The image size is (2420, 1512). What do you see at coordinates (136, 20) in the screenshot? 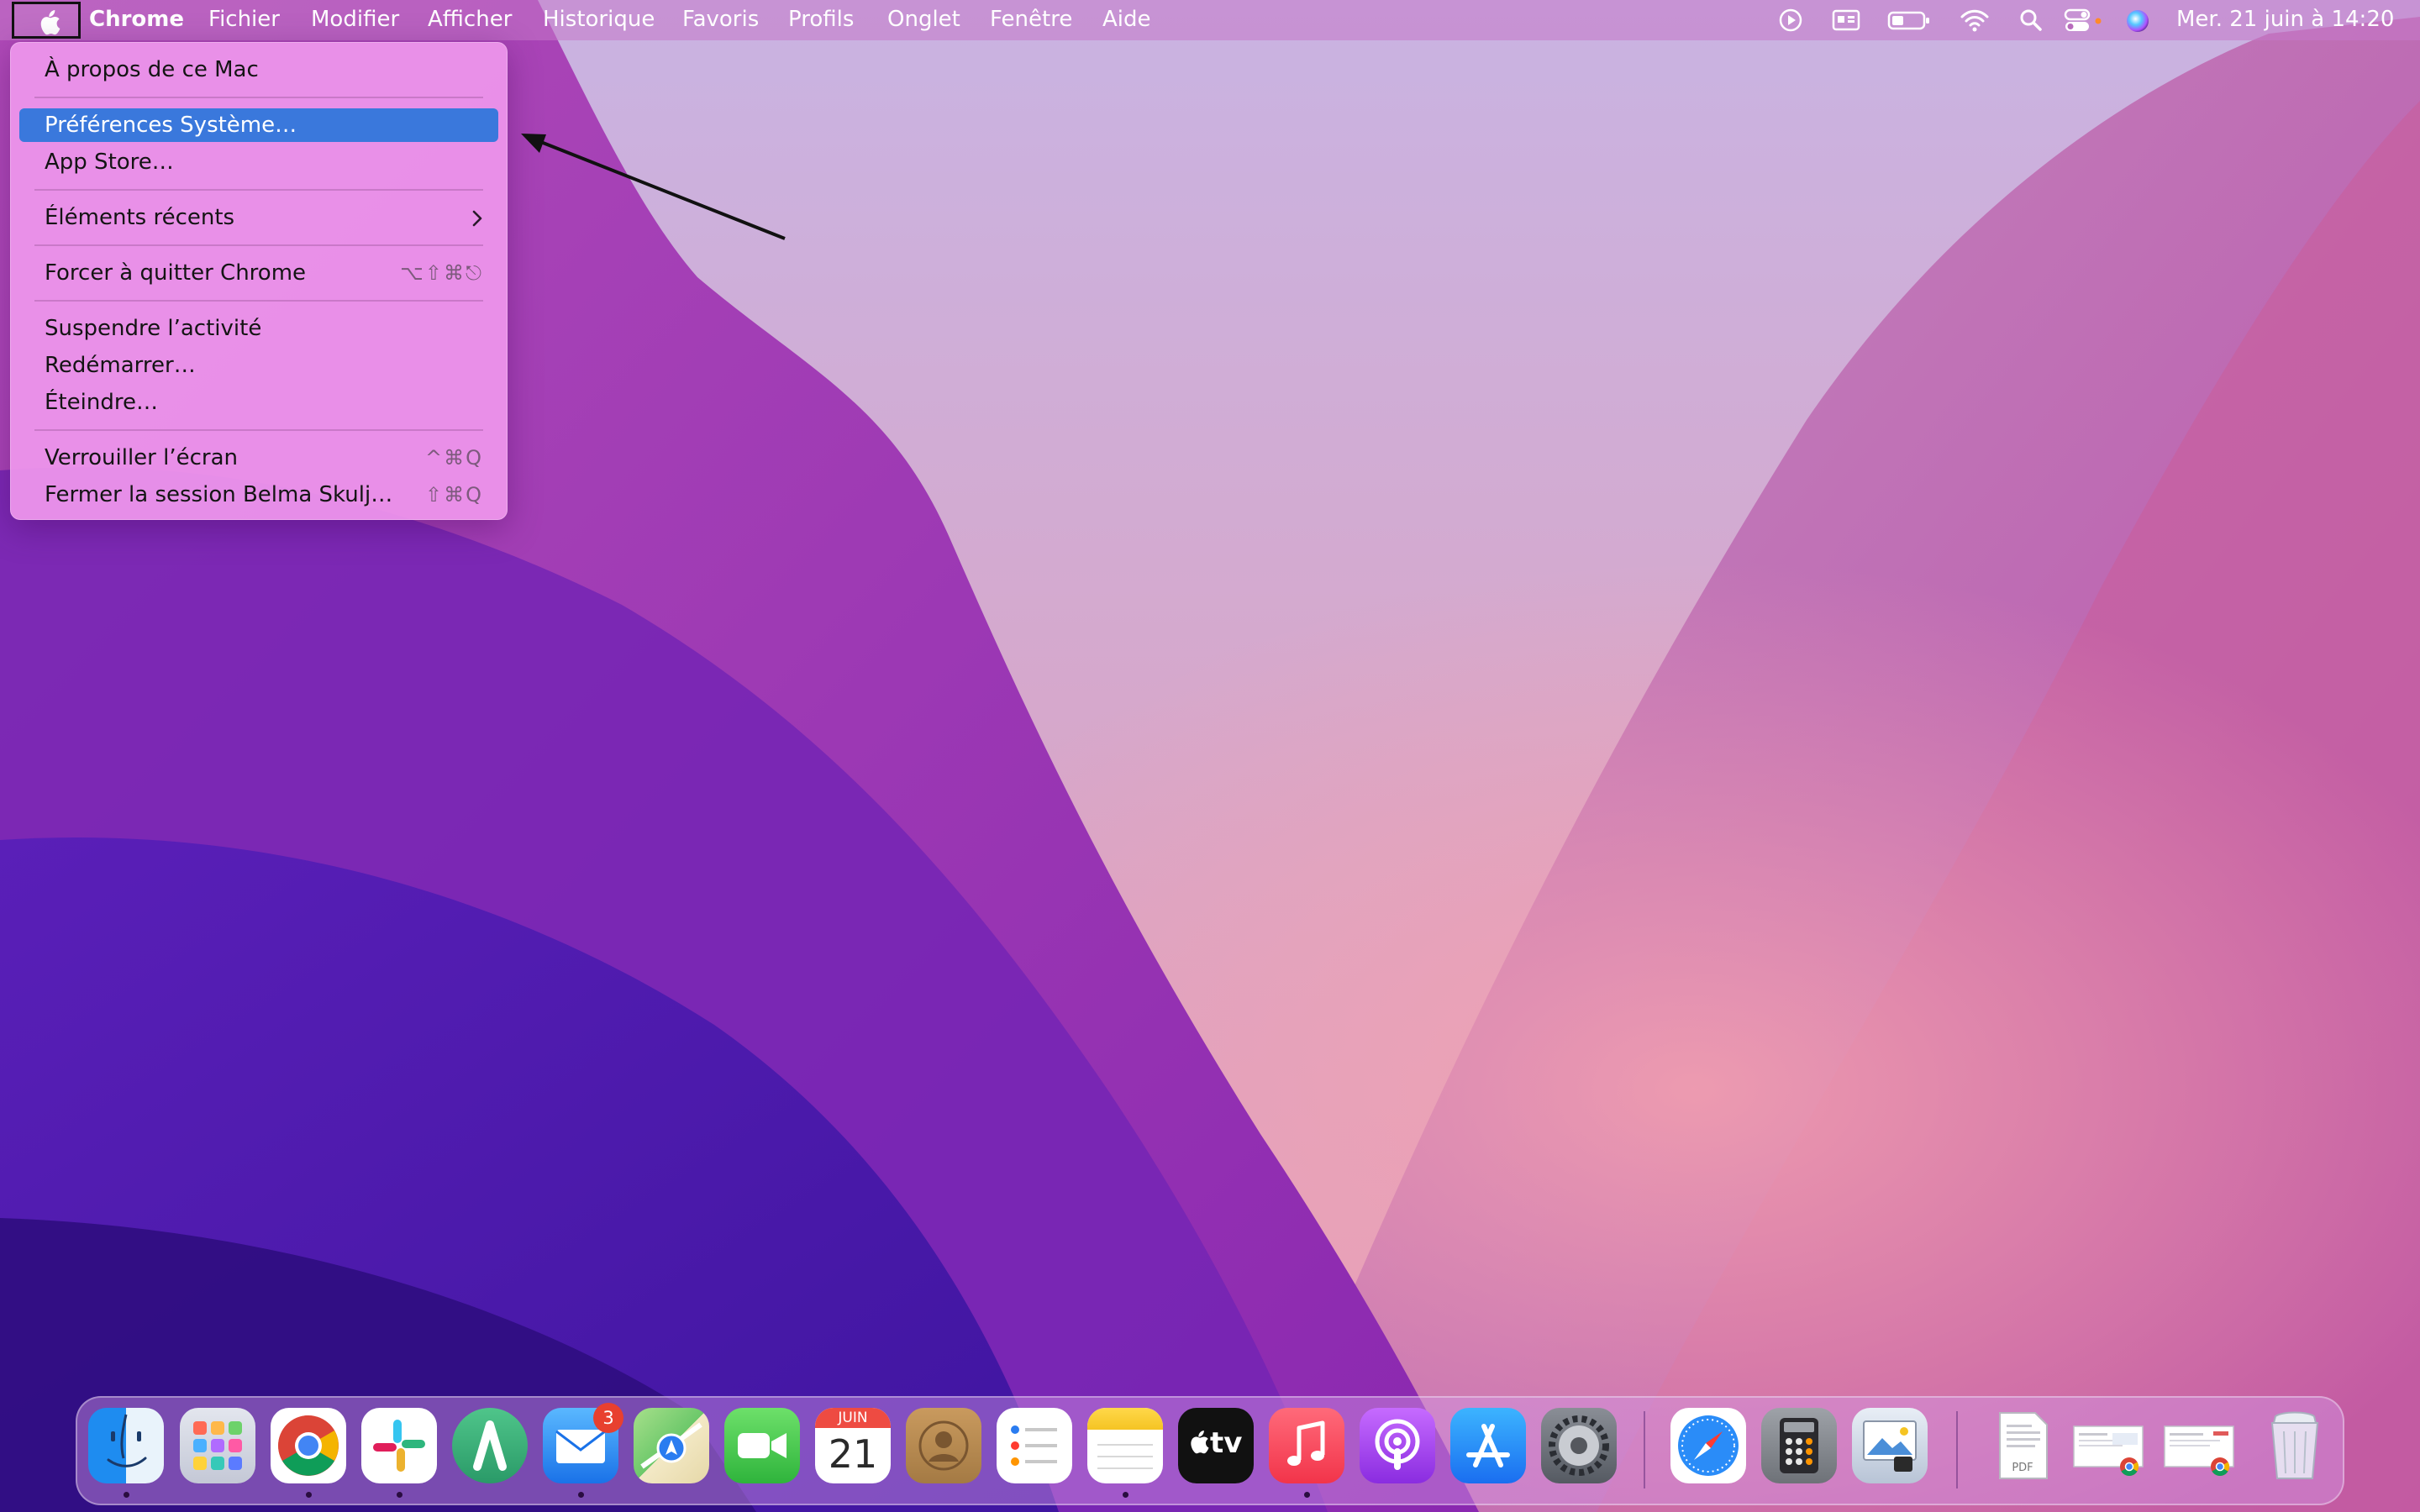
I see `menu-app-chrome: Chrome` at bounding box center [136, 20].